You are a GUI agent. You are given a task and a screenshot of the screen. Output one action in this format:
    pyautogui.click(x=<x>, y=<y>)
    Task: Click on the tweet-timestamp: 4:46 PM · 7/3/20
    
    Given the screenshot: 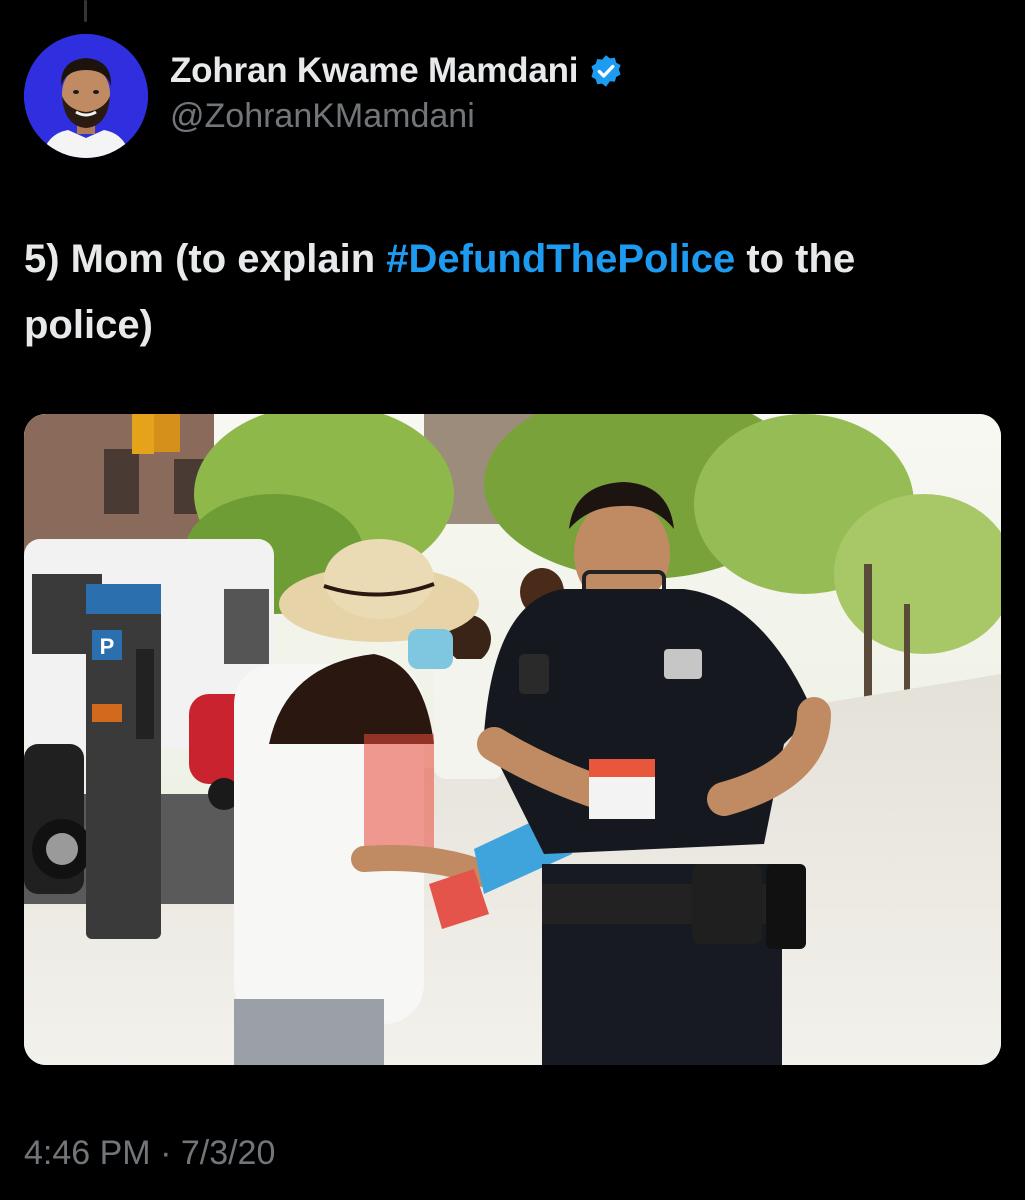 What is the action you would take?
    pyautogui.click(x=149, y=1153)
    